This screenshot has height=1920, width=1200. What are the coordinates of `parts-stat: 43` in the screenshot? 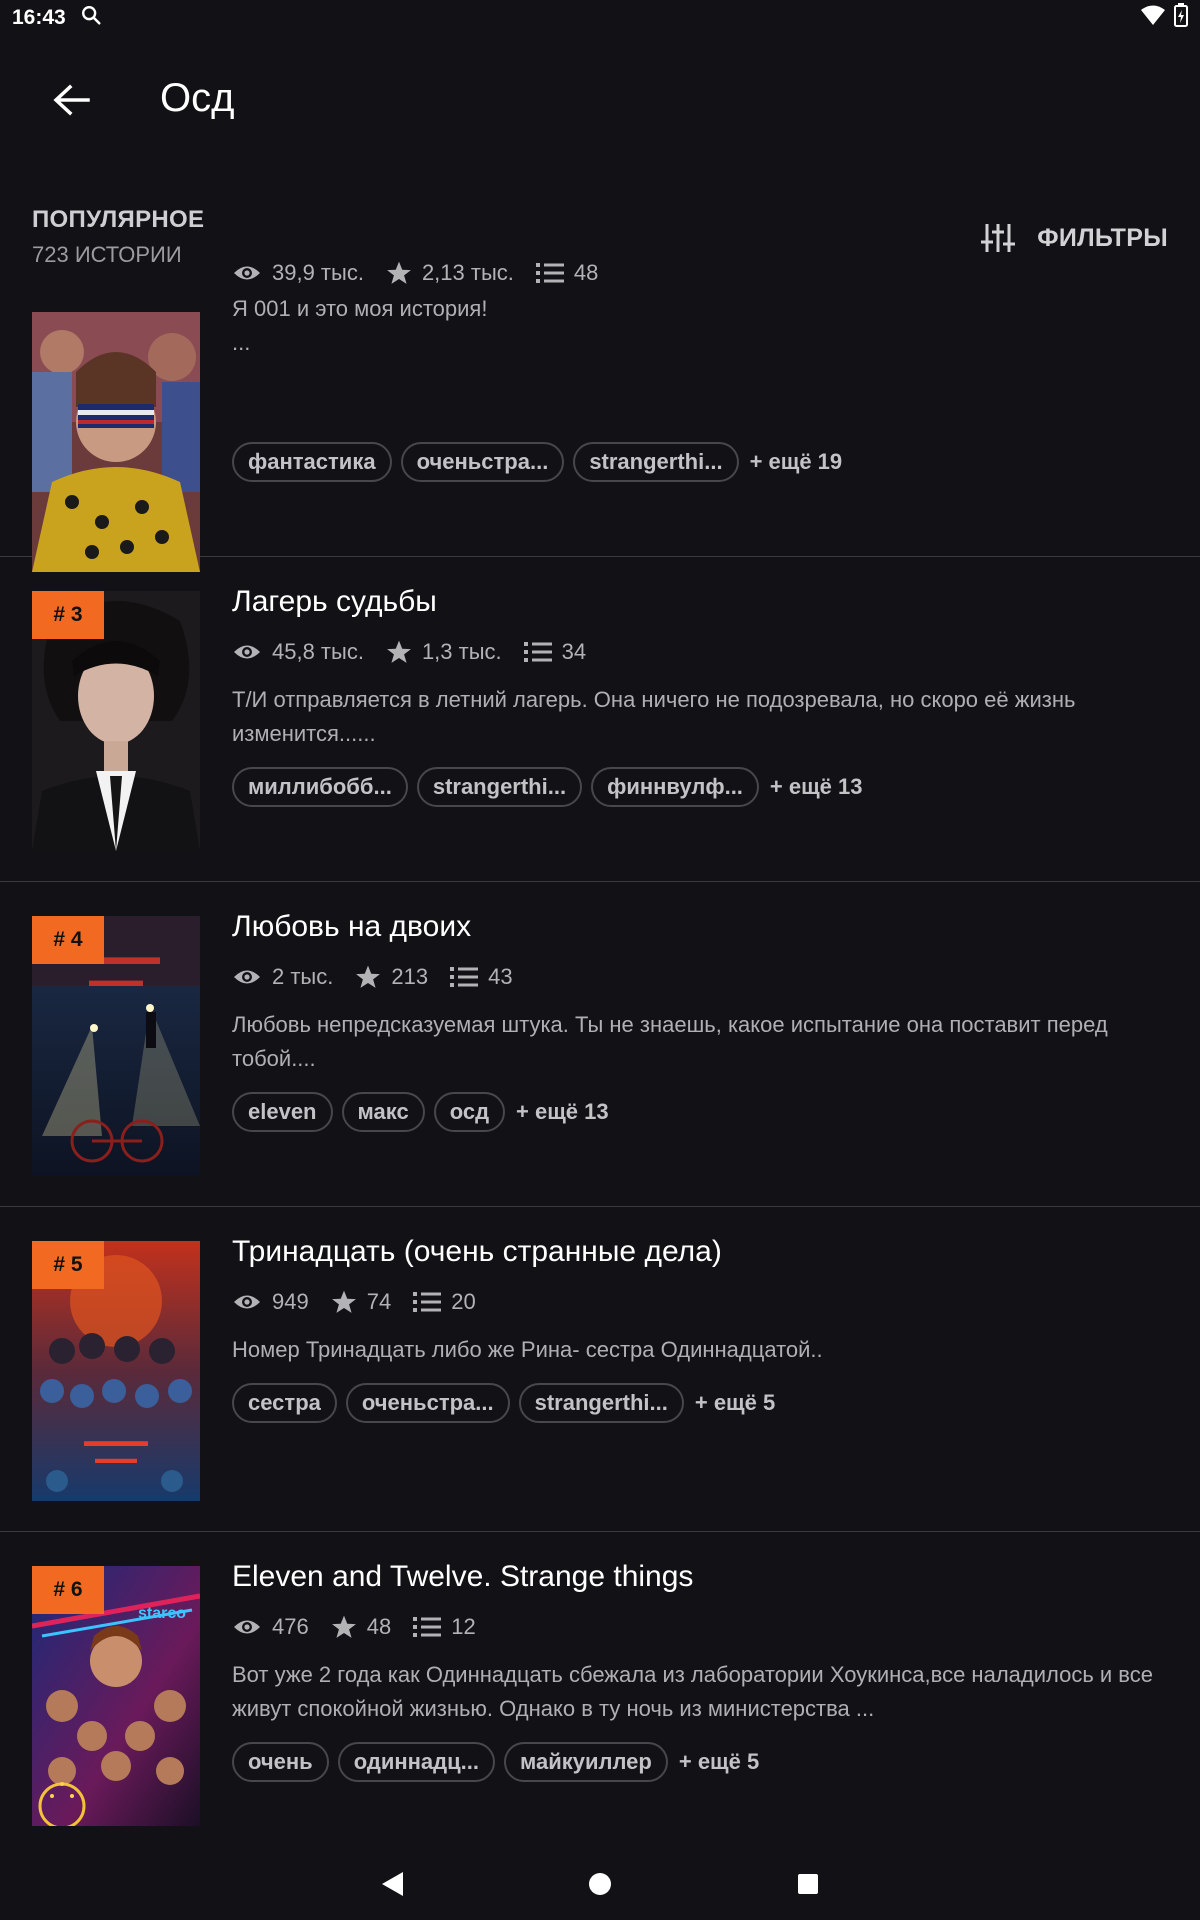 It's located at (481, 977).